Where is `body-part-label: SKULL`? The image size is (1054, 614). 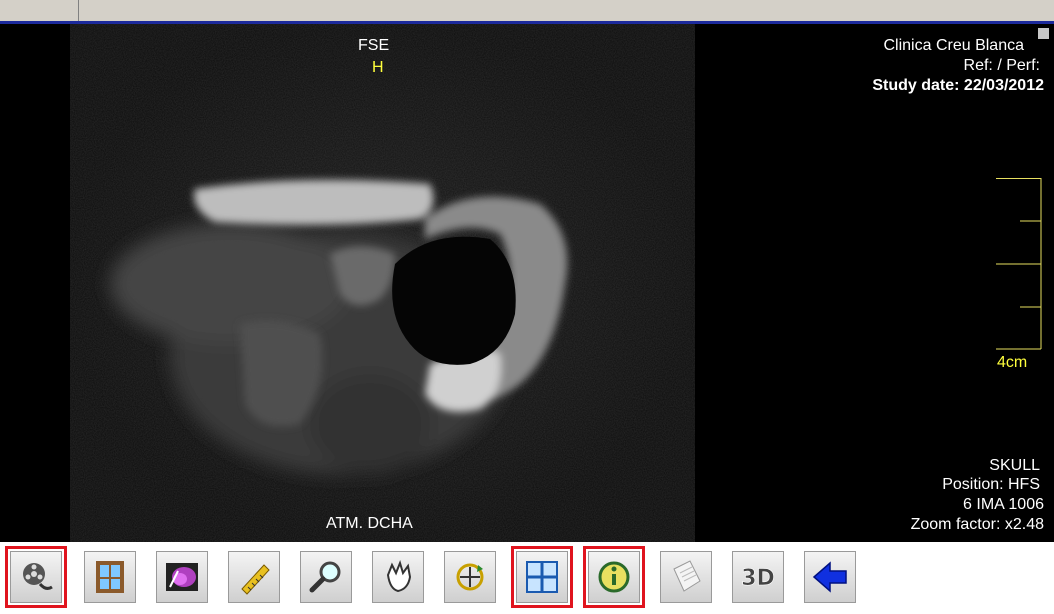 body-part-label: SKULL is located at coordinates (1014, 465).